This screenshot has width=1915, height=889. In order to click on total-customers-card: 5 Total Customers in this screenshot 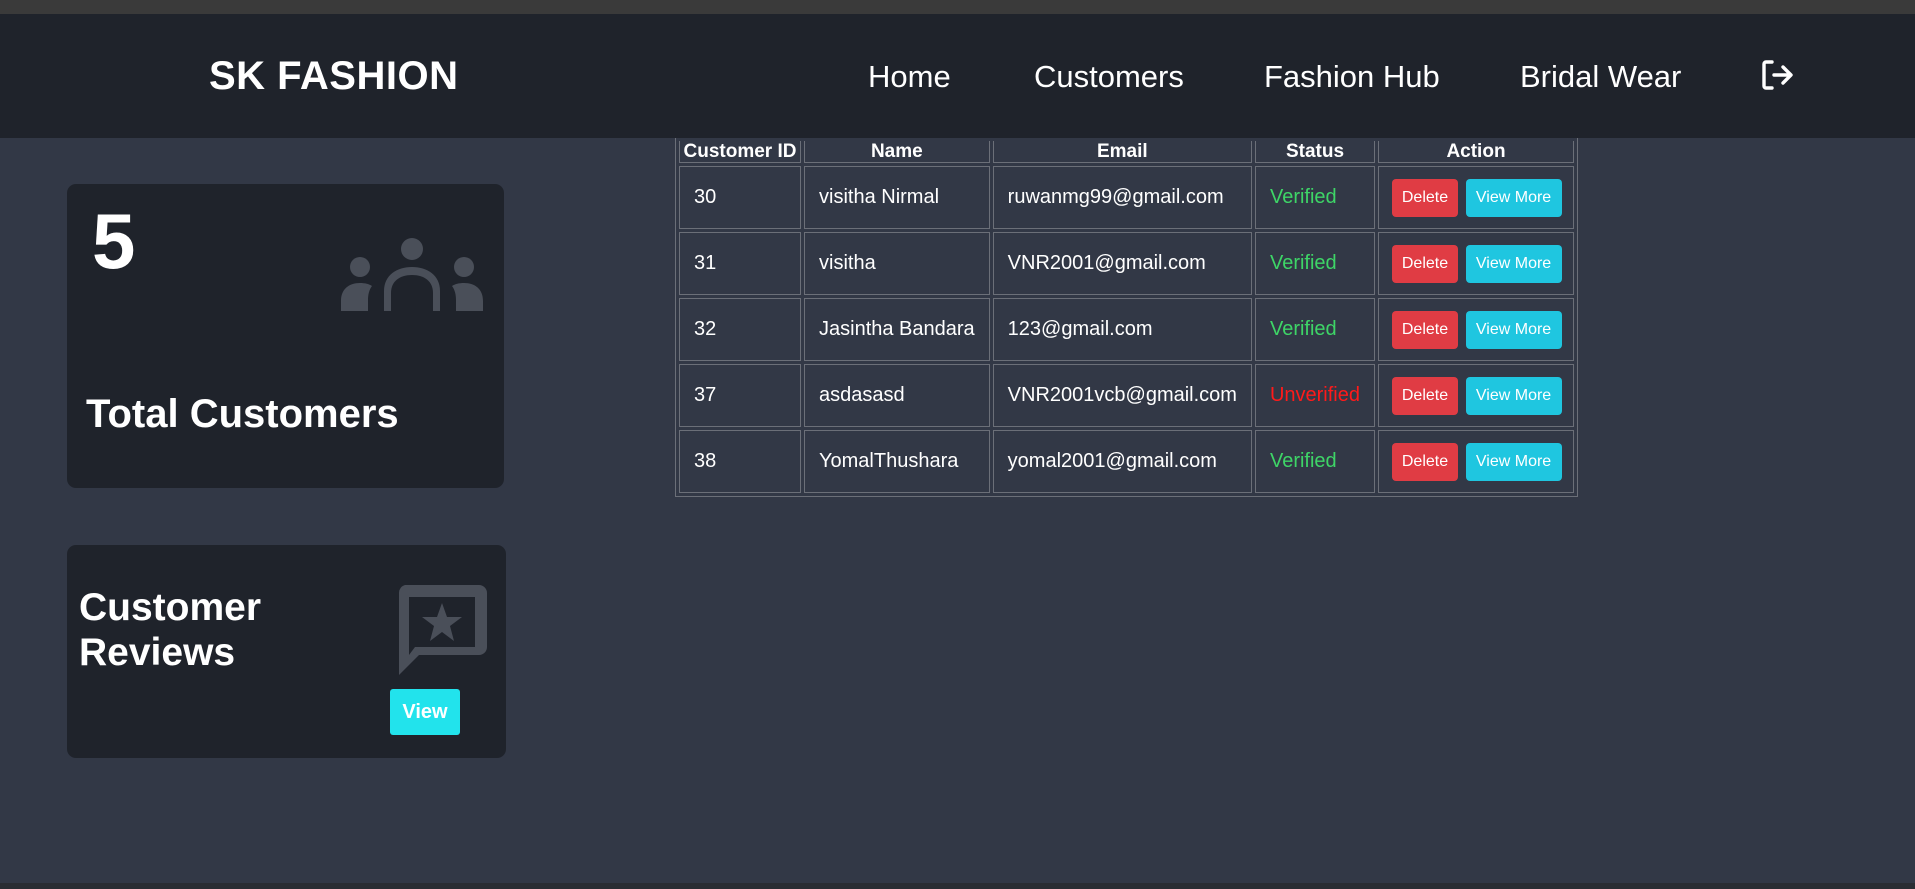, I will do `click(285, 336)`.